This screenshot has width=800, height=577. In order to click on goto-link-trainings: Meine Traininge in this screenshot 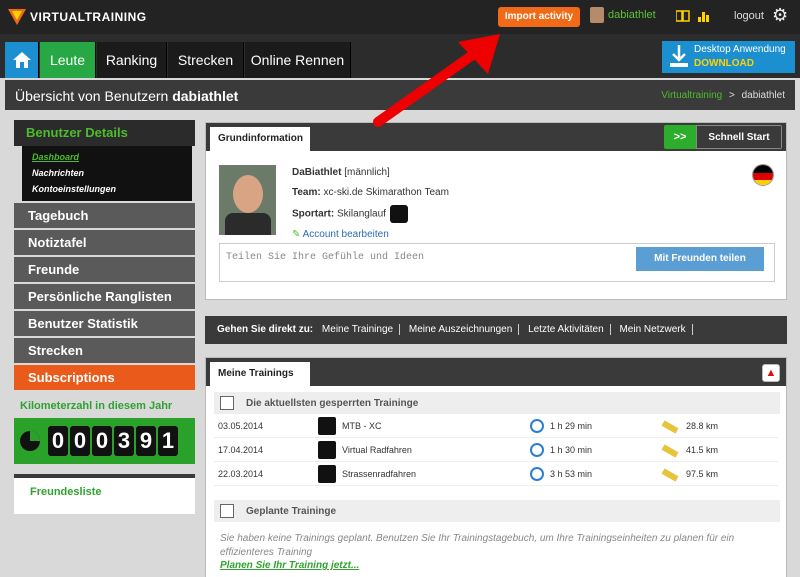, I will do `click(361, 329)`.